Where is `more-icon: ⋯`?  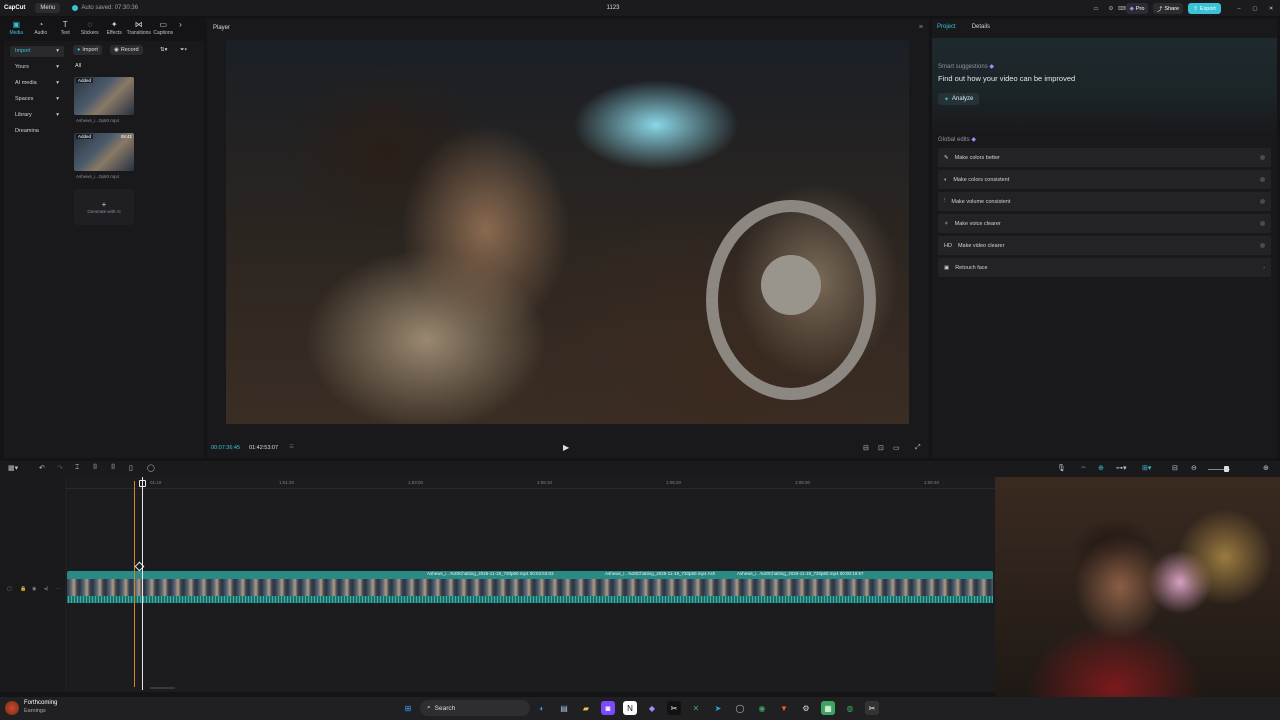
more-icon: ⋯ is located at coordinates (58, 589).